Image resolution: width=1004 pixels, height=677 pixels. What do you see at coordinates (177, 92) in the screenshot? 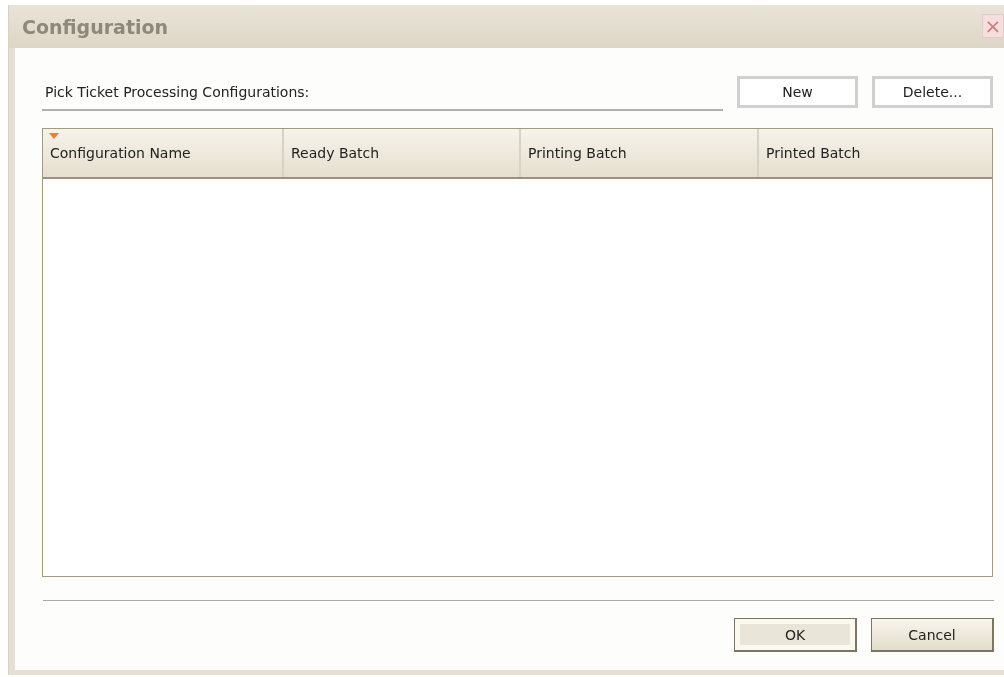
I see `list-label: Pick Ticket Processing Configurations:` at bounding box center [177, 92].